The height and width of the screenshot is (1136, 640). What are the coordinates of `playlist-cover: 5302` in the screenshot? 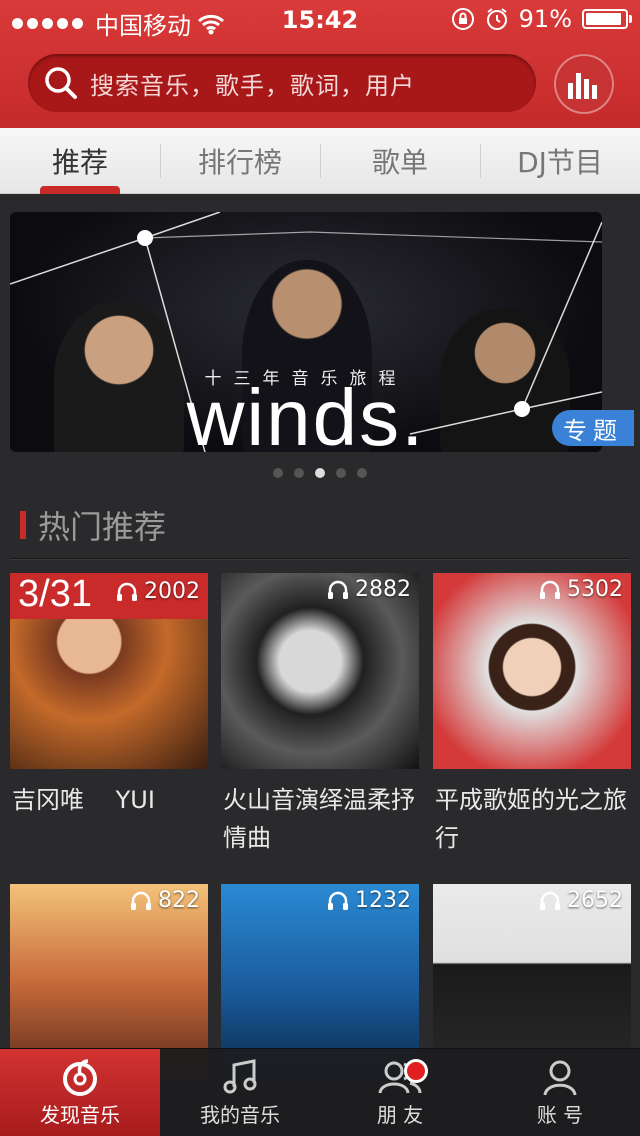 It's located at (532, 671).